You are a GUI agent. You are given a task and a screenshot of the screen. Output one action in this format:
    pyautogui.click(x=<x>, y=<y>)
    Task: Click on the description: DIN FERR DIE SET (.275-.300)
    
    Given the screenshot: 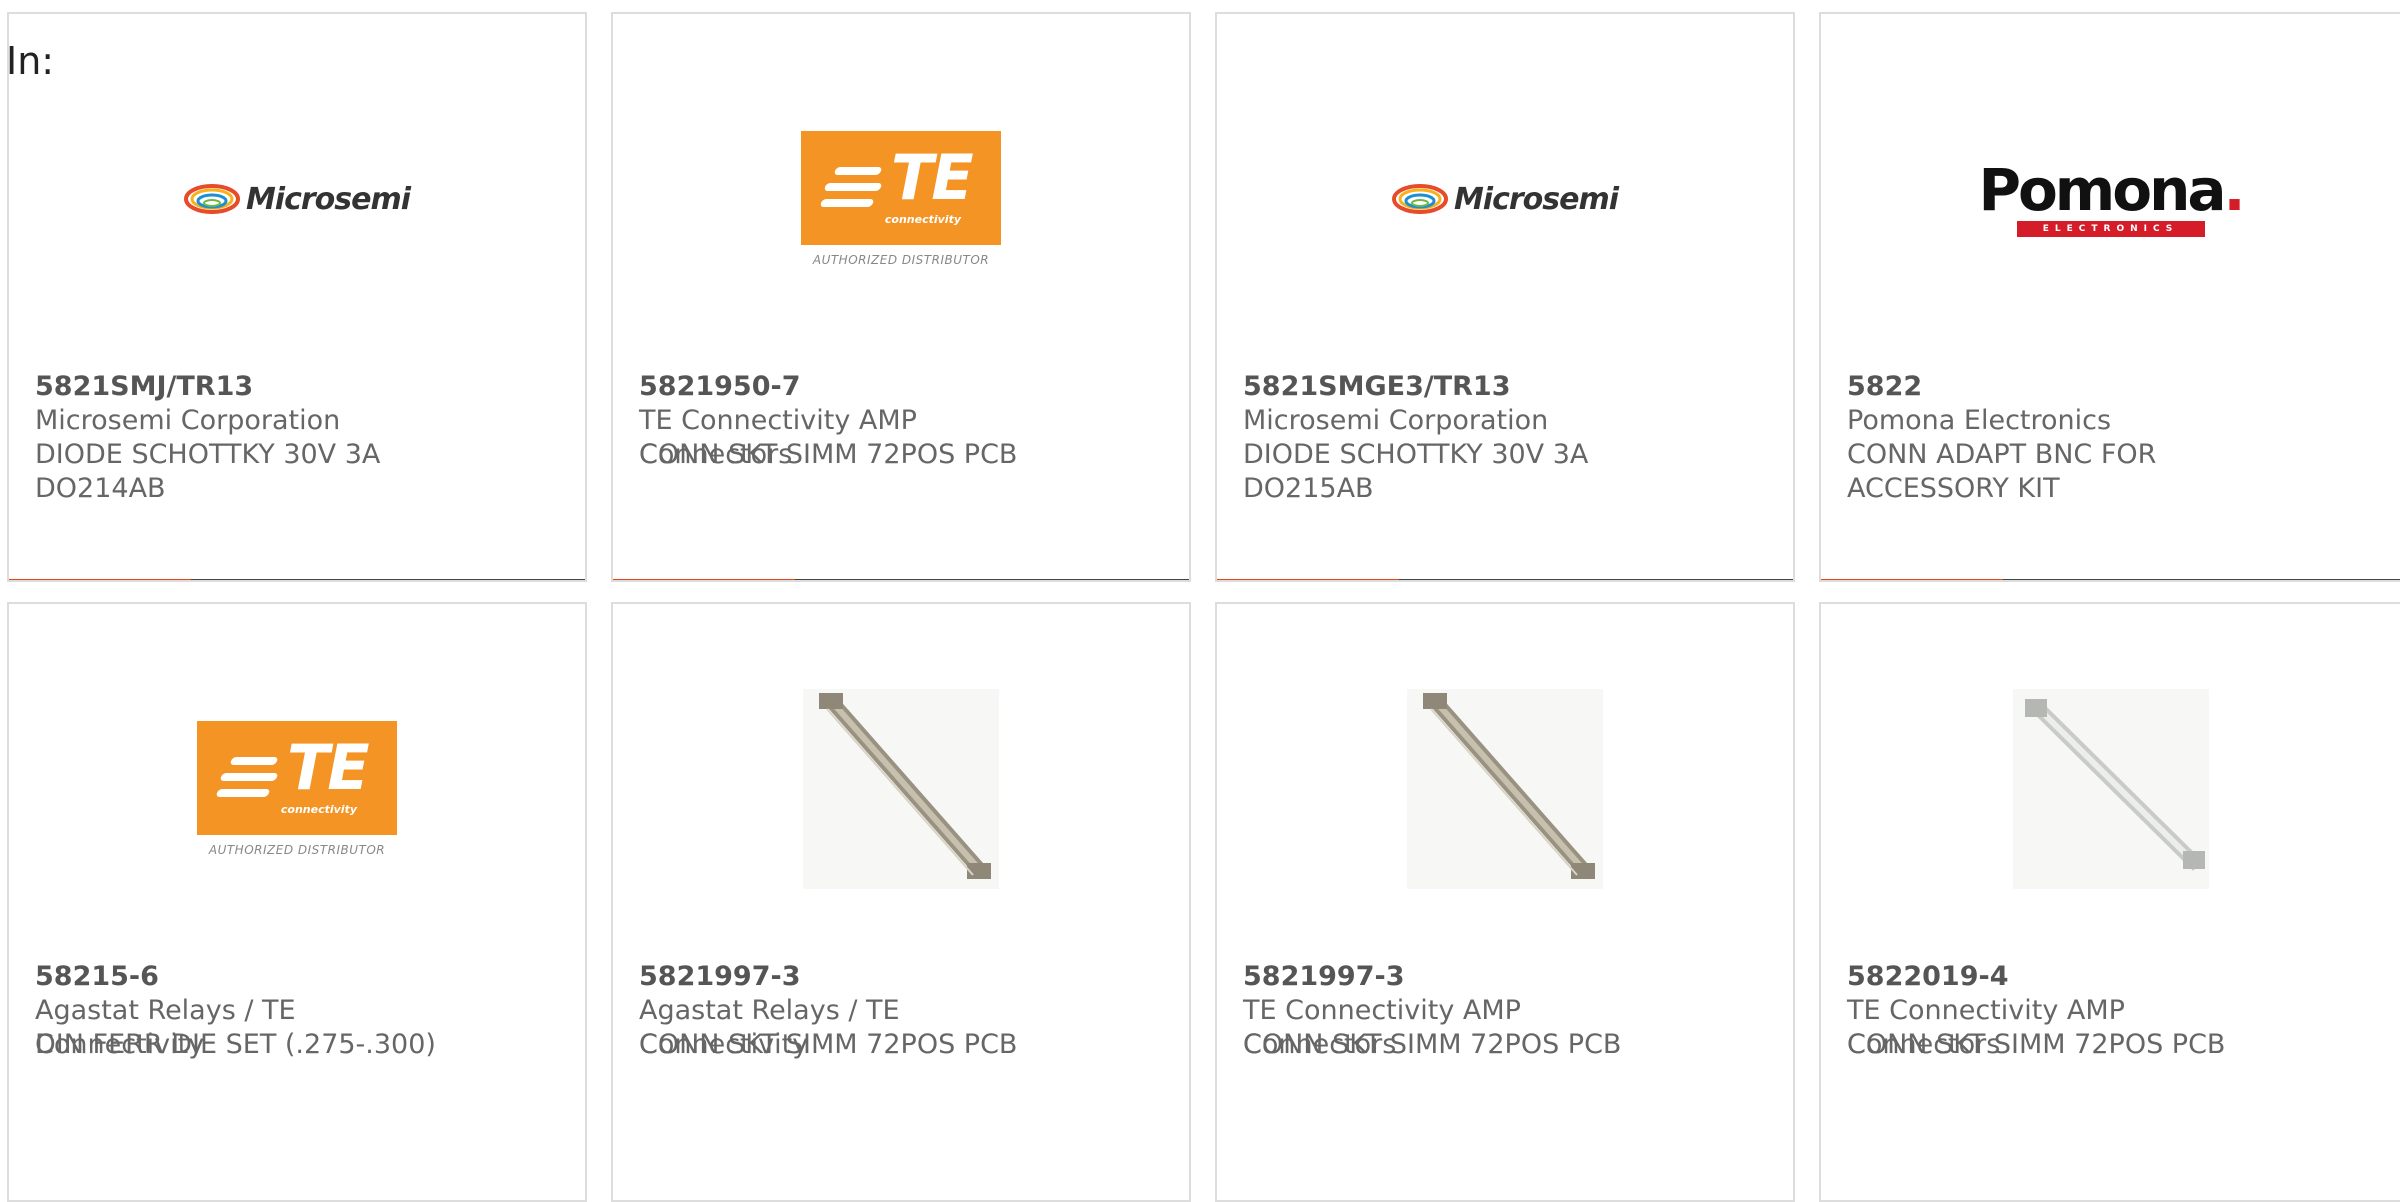 What is the action you would take?
    pyautogui.click(x=235, y=1044)
    